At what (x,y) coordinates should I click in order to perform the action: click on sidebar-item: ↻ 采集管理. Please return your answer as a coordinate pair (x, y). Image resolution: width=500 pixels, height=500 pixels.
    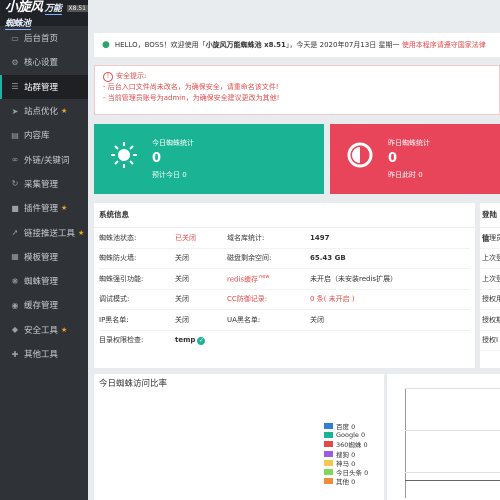
    Looking at the image, I should click on (44, 184).